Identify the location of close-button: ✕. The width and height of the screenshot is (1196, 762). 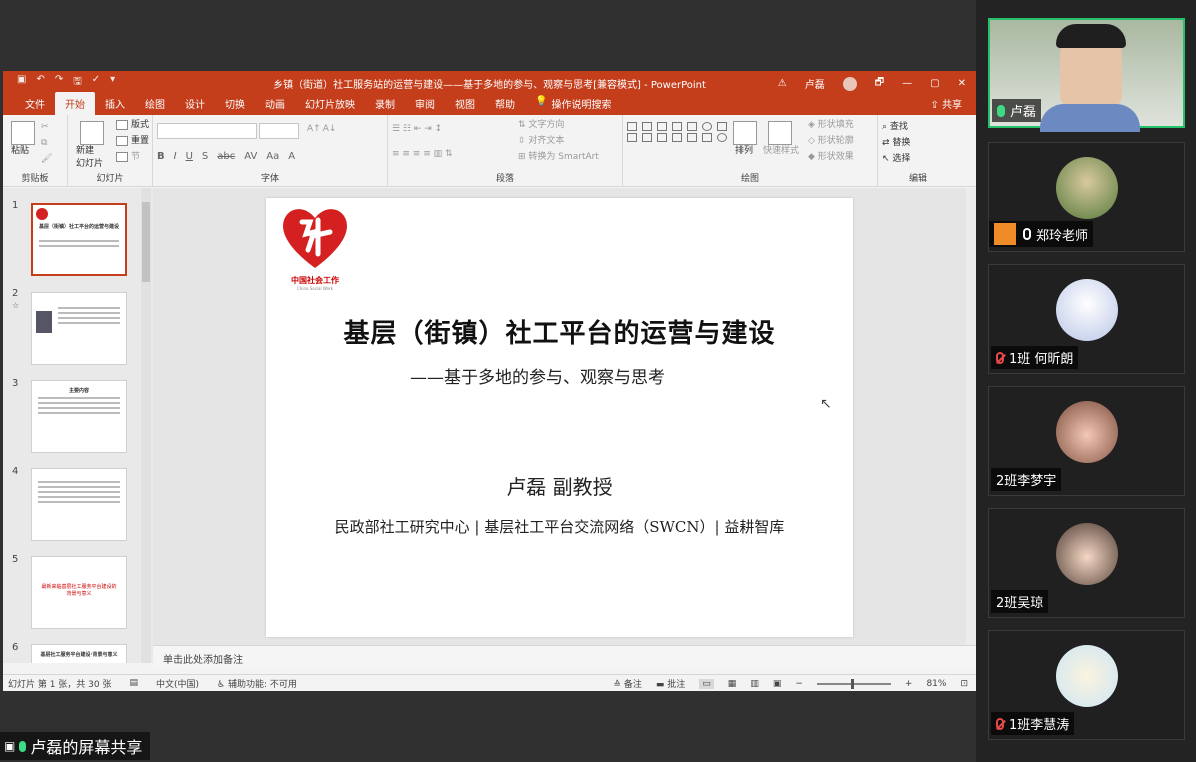
(962, 83).